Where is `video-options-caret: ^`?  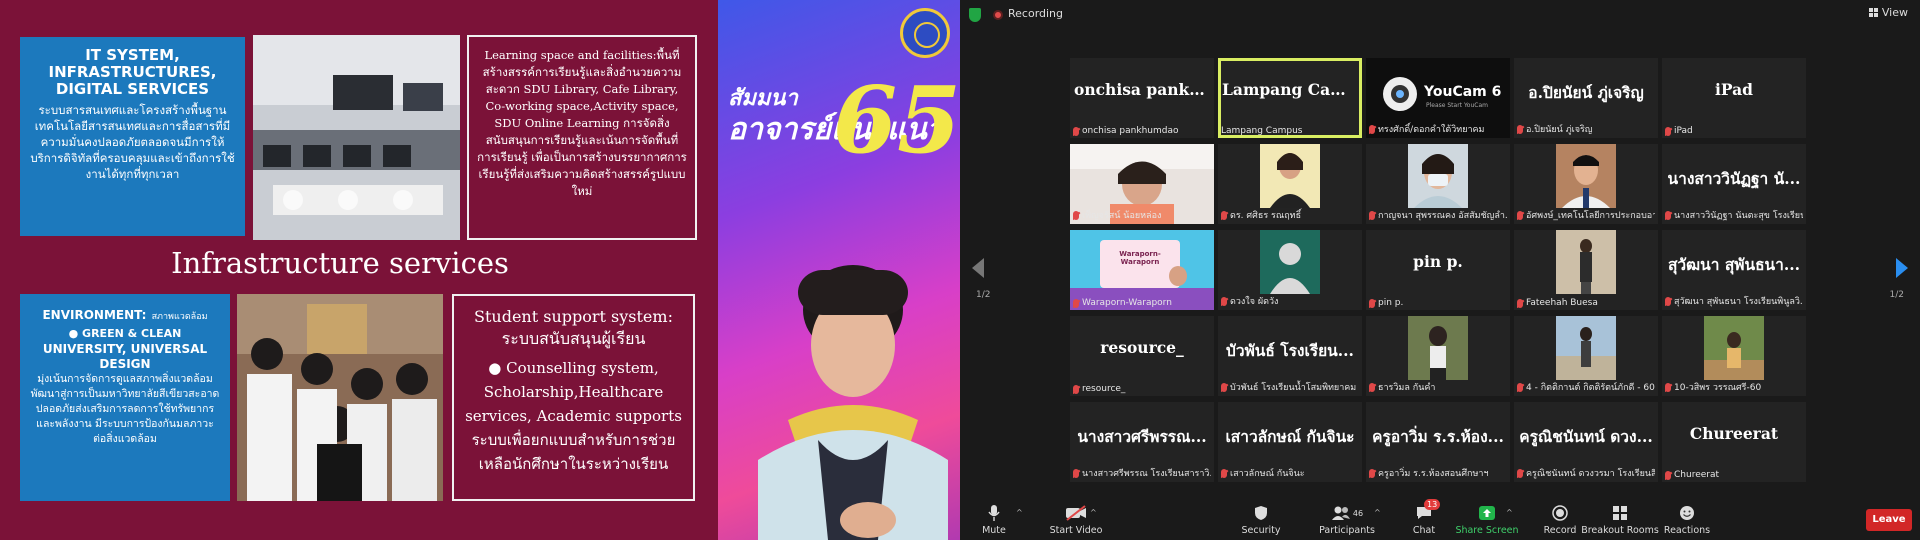 video-options-caret: ^ is located at coordinates (1093, 512).